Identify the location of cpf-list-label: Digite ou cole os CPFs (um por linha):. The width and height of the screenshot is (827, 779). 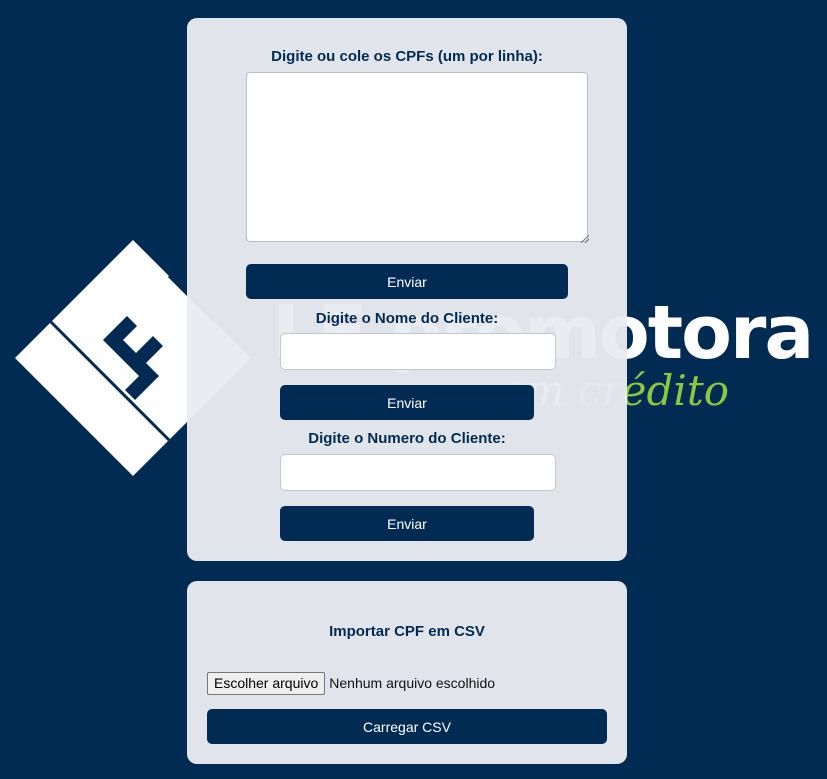
(407, 56).